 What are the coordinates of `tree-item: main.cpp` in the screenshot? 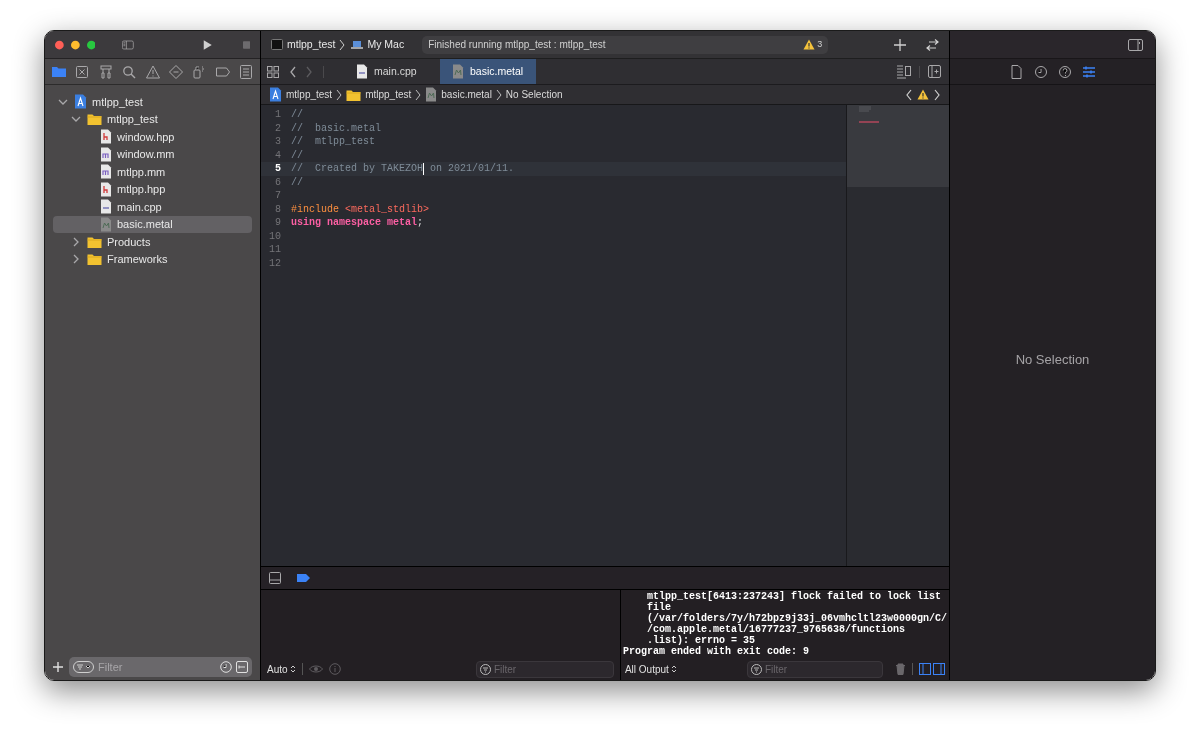 It's located at (152, 207).